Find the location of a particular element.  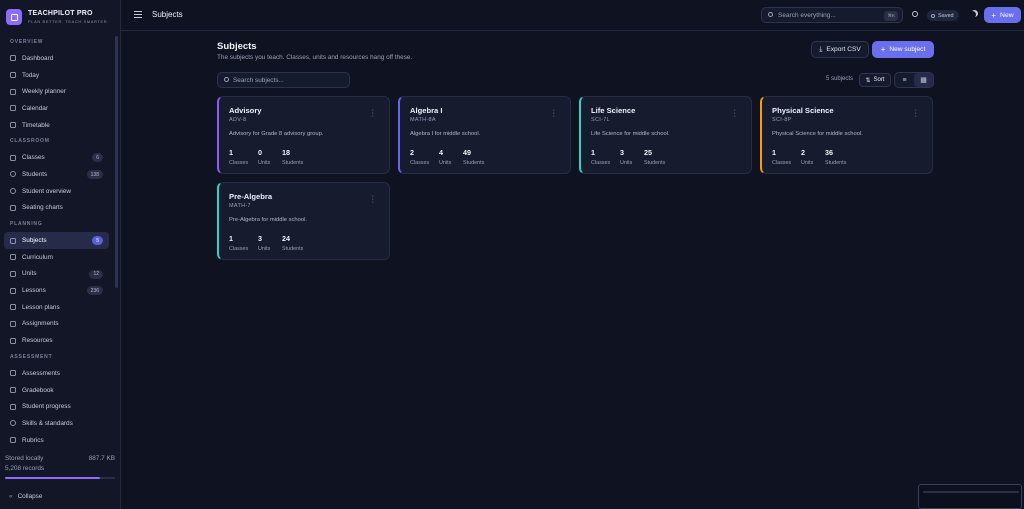

sidebar-item-today: Today is located at coordinates (56, 75).